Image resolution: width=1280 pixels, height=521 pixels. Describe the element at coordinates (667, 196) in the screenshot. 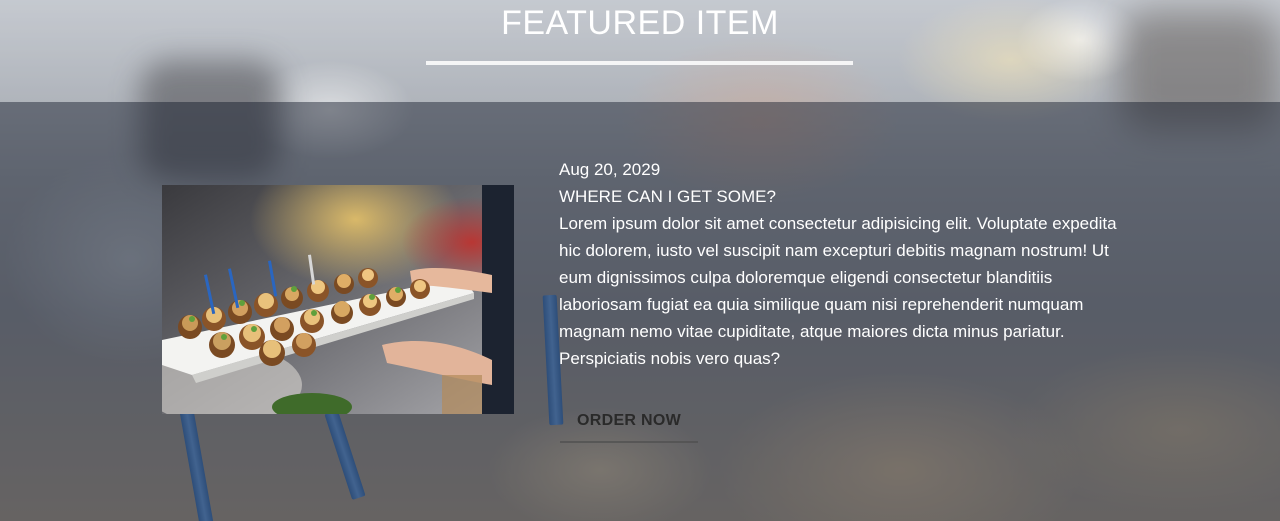

I see `item-heading: WHERE CAN I GET SOME?` at that location.